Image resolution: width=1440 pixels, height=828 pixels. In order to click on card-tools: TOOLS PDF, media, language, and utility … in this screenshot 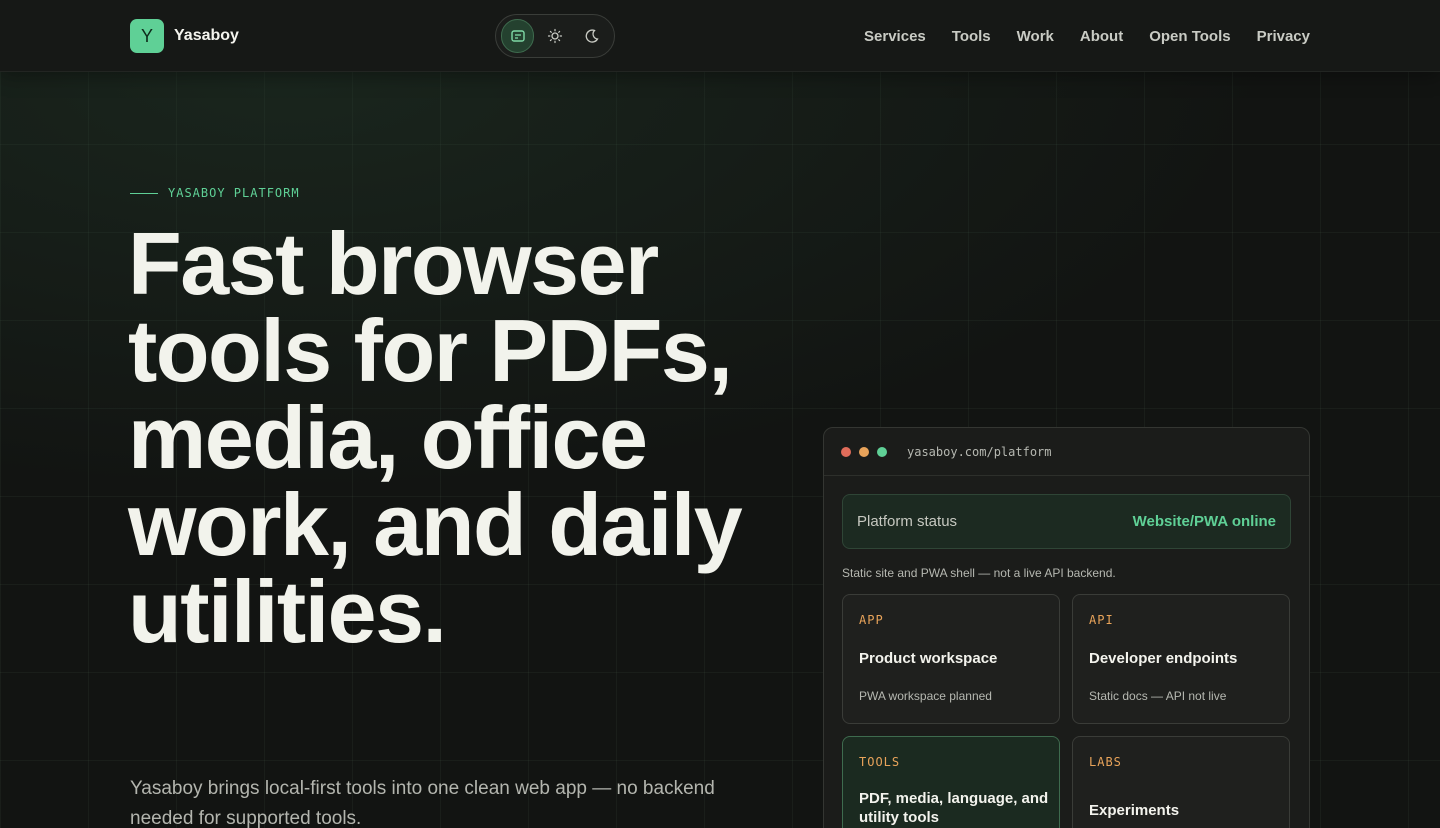, I will do `click(951, 782)`.